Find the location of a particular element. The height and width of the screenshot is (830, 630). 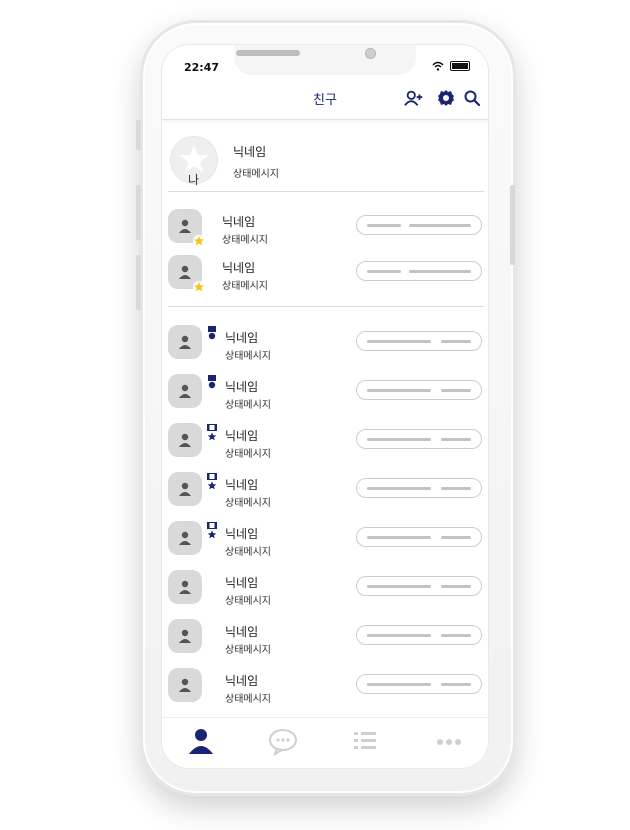

app-header: 친구 is located at coordinates (325, 97).